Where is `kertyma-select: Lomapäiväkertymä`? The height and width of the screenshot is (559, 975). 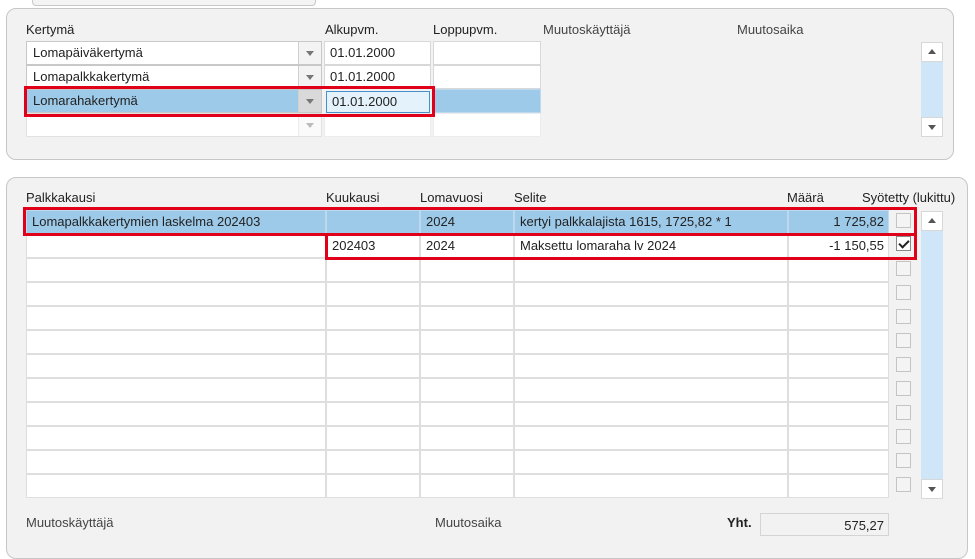
kertyma-select: Lomapäiväkertymä is located at coordinates (174, 53).